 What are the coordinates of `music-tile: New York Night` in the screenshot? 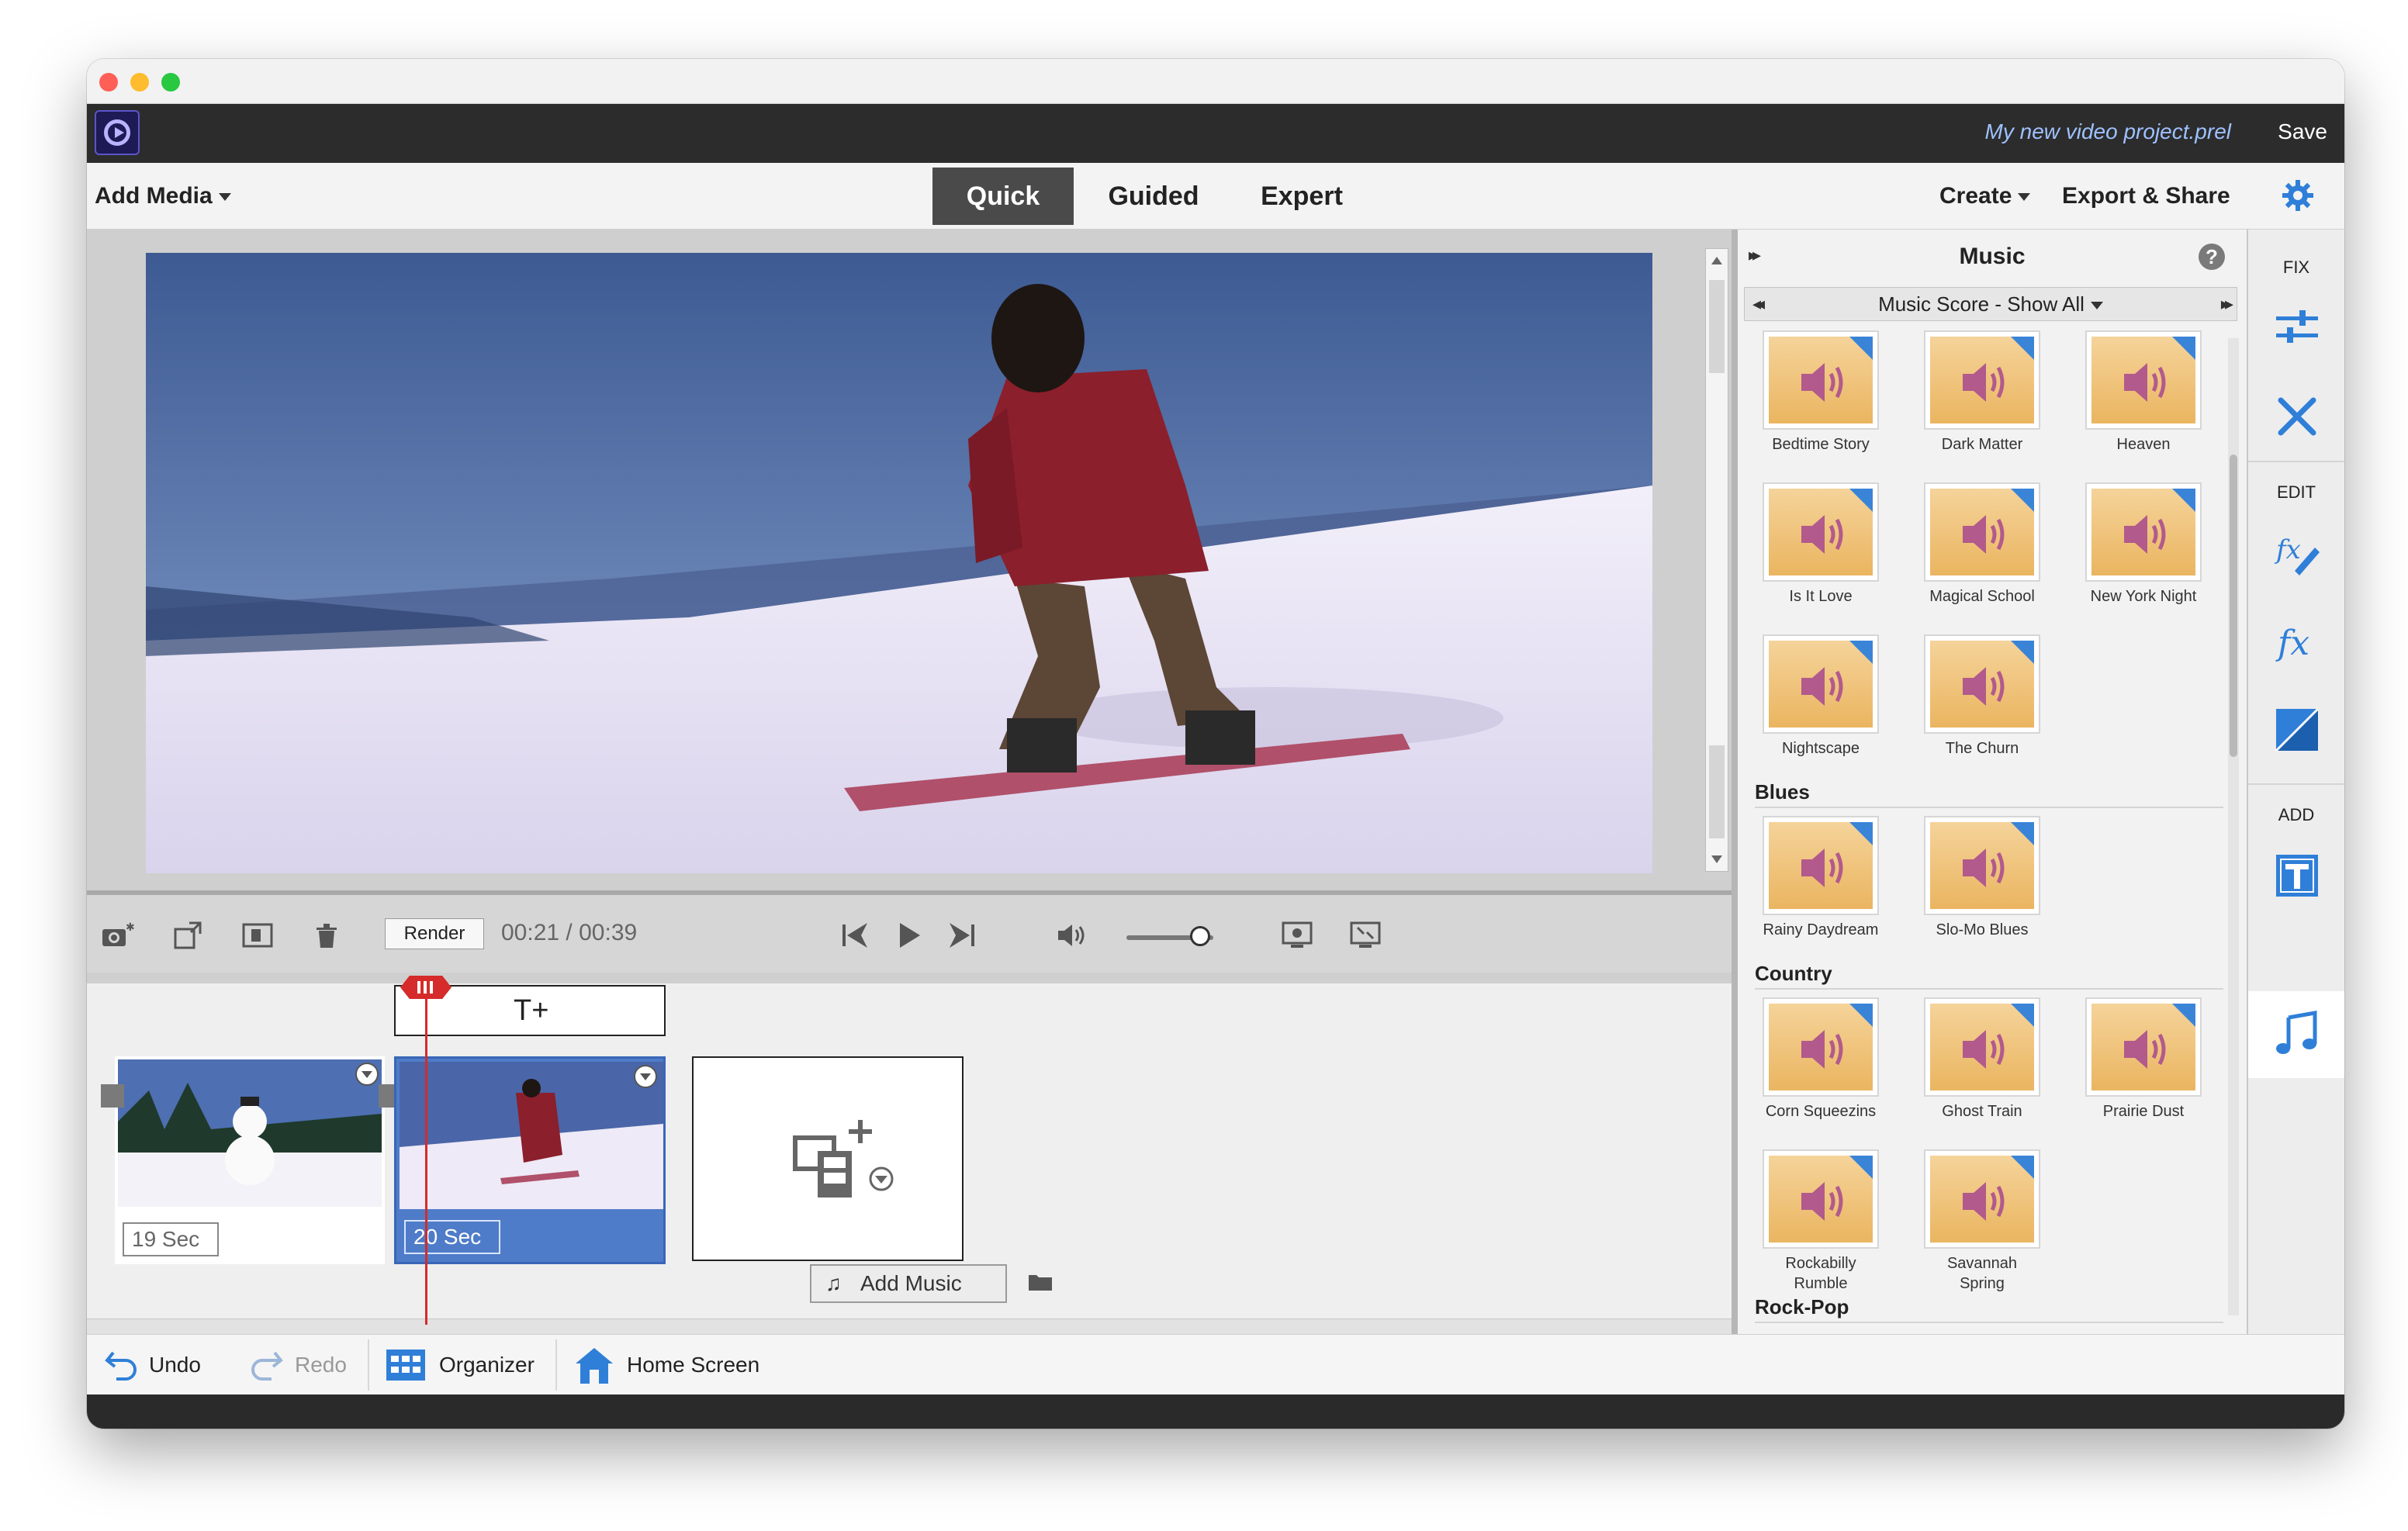 It's located at (2143, 544).